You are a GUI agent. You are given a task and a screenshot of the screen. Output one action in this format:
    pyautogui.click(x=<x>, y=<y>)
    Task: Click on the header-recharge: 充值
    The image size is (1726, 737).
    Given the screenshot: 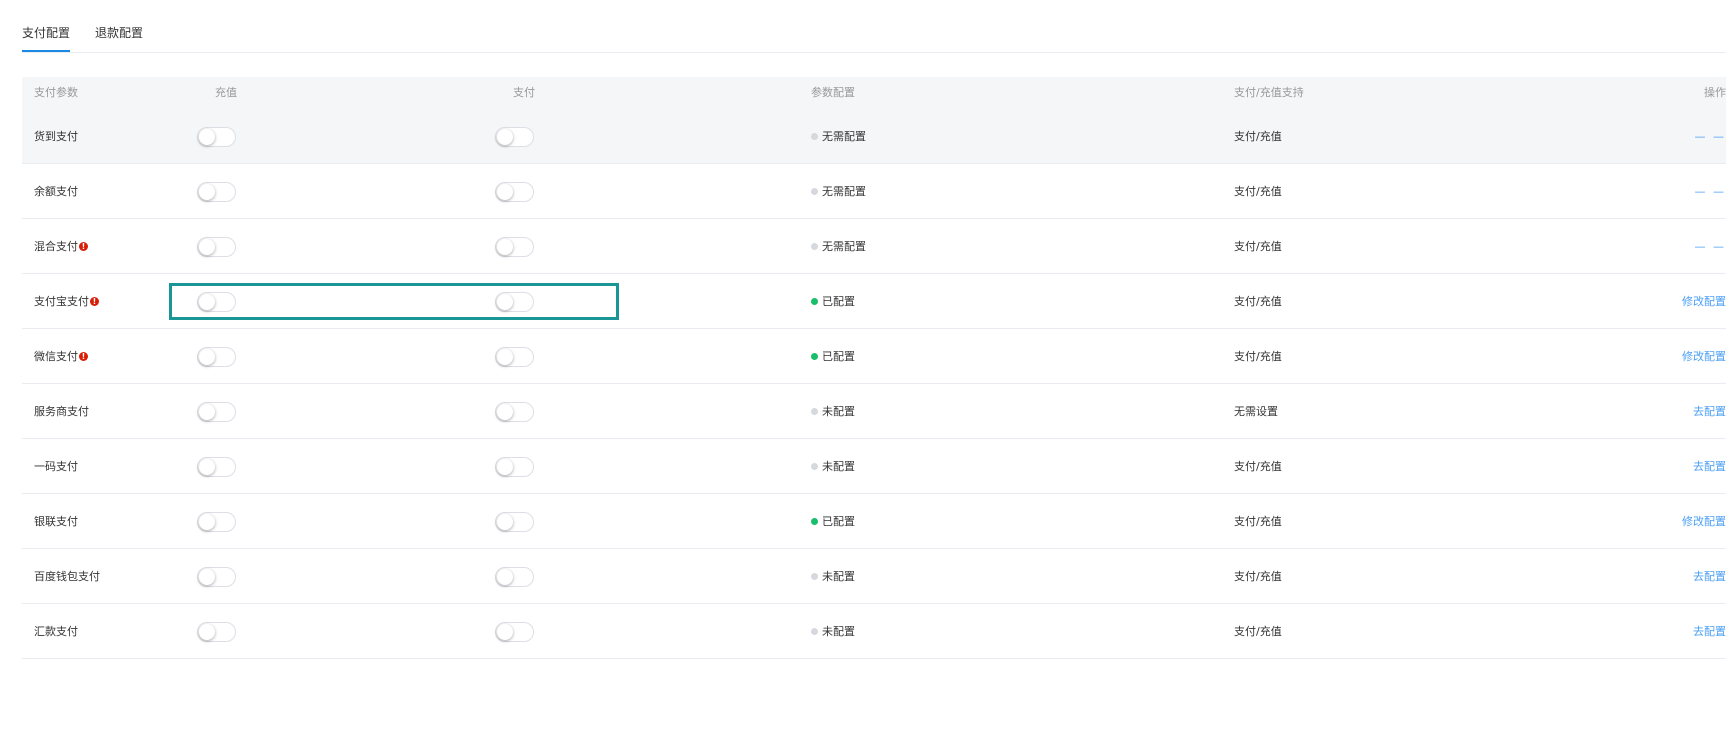 What is the action you would take?
    pyautogui.click(x=226, y=92)
    